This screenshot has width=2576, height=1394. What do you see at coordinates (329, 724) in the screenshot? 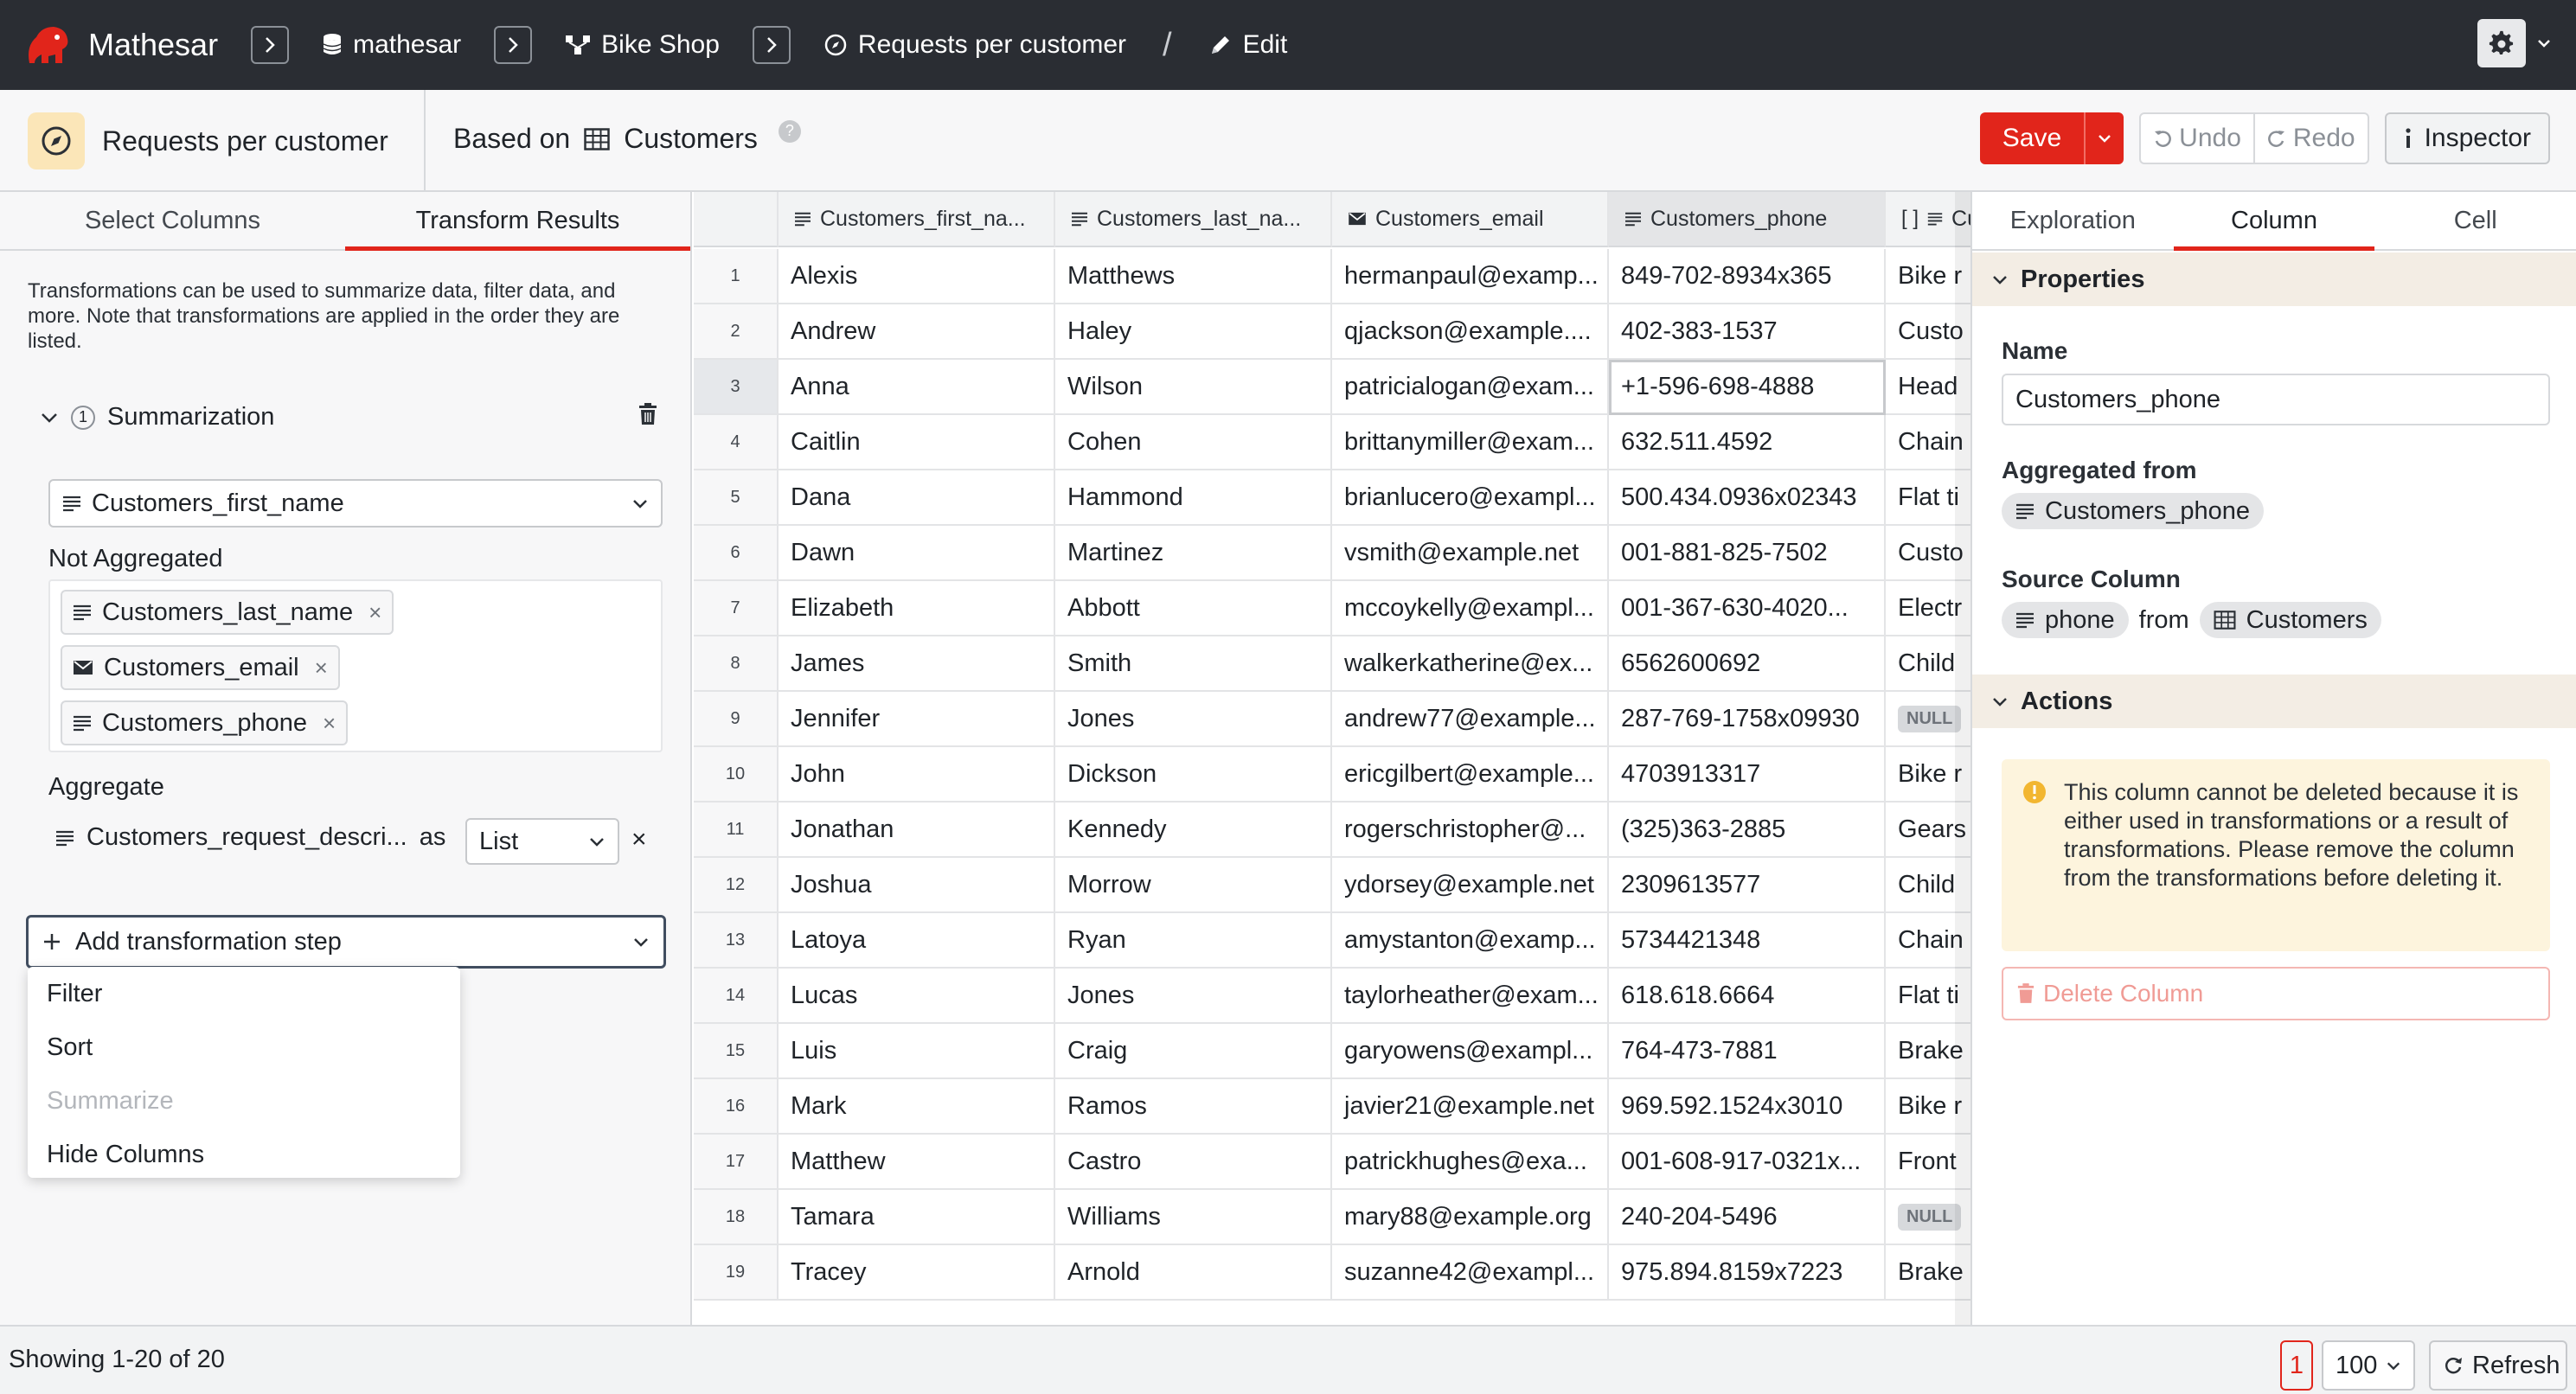
I see `remove-icon: ×` at bounding box center [329, 724].